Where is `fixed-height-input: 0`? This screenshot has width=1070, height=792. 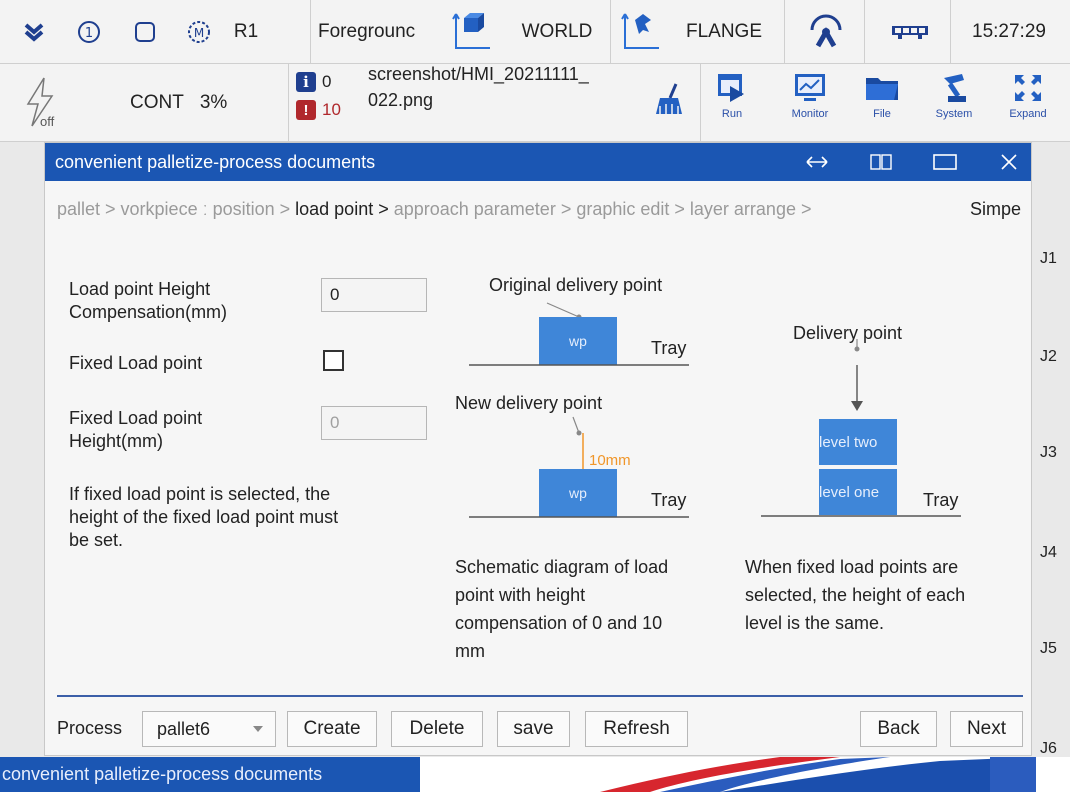
fixed-height-input: 0 is located at coordinates (374, 423).